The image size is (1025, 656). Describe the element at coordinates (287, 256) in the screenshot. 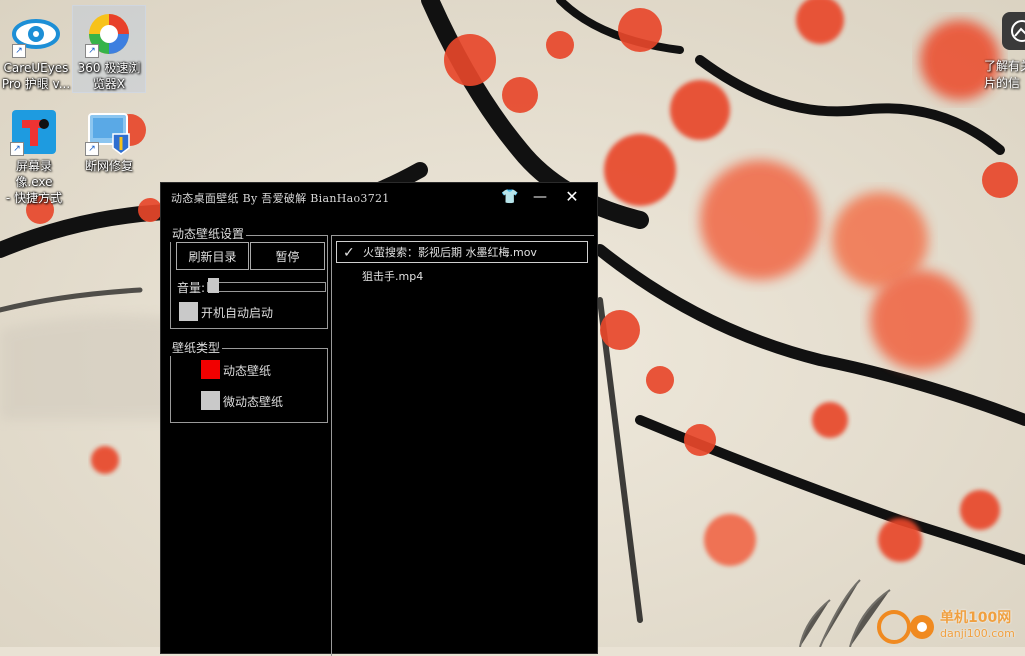

I see `pause-button: 暂停` at that location.